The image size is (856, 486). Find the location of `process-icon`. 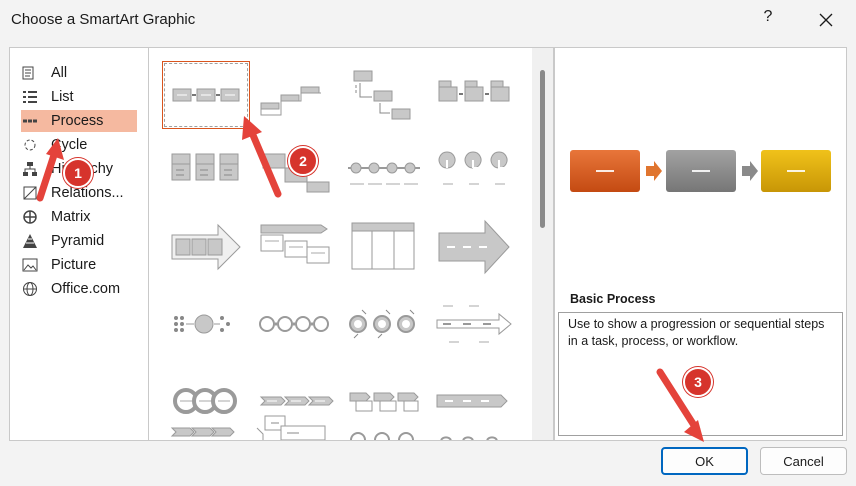

process-icon is located at coordinates (30, 121).